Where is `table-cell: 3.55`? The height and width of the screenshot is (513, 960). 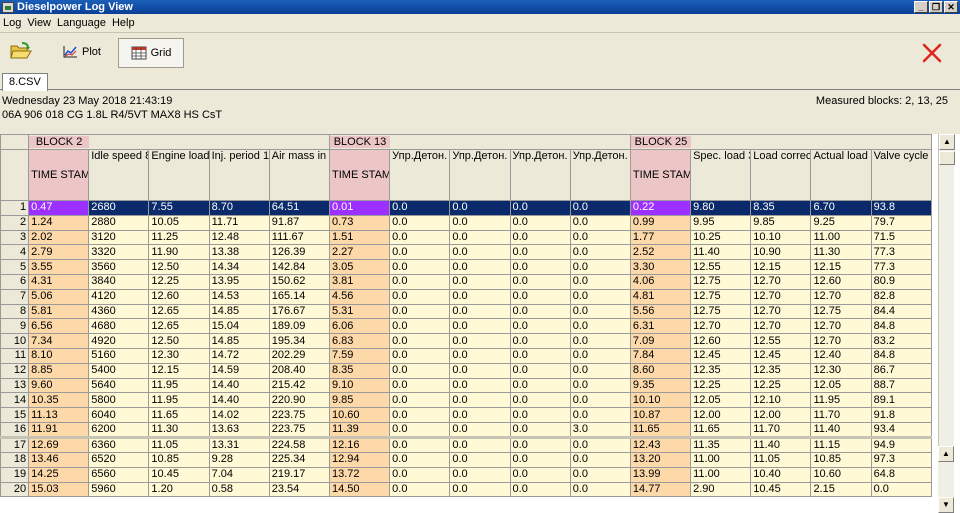 table-cell: 3.55 is located at coordinates (59, 267).